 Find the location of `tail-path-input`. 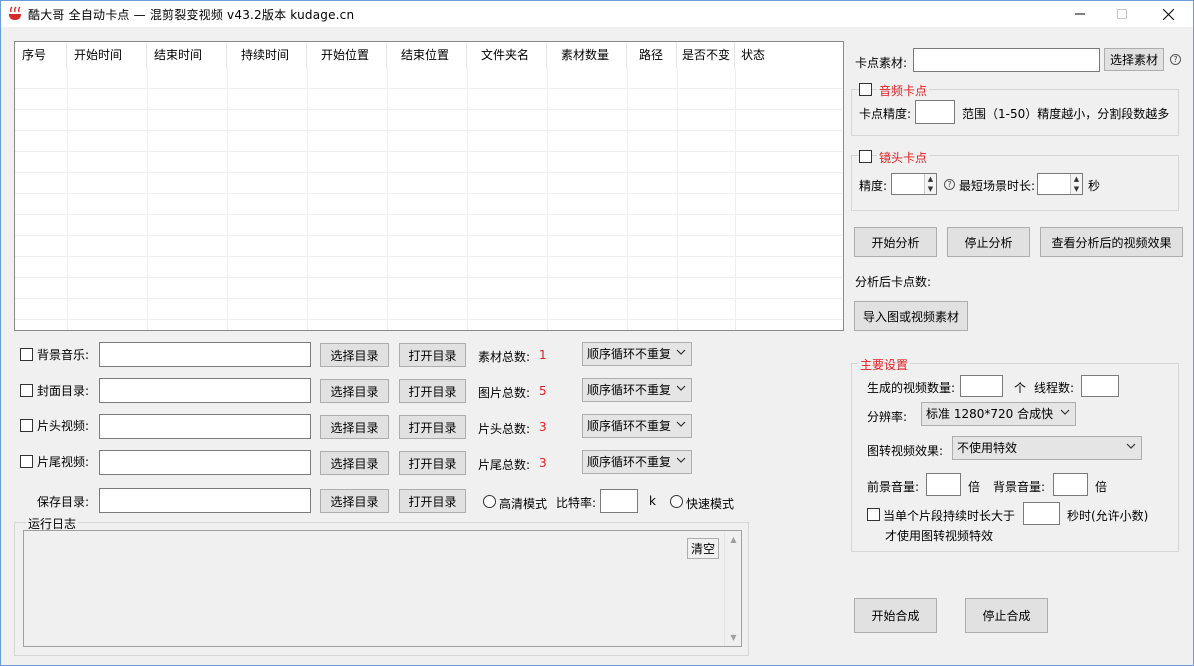

tail-path-input is located at coordinates (205, 462).